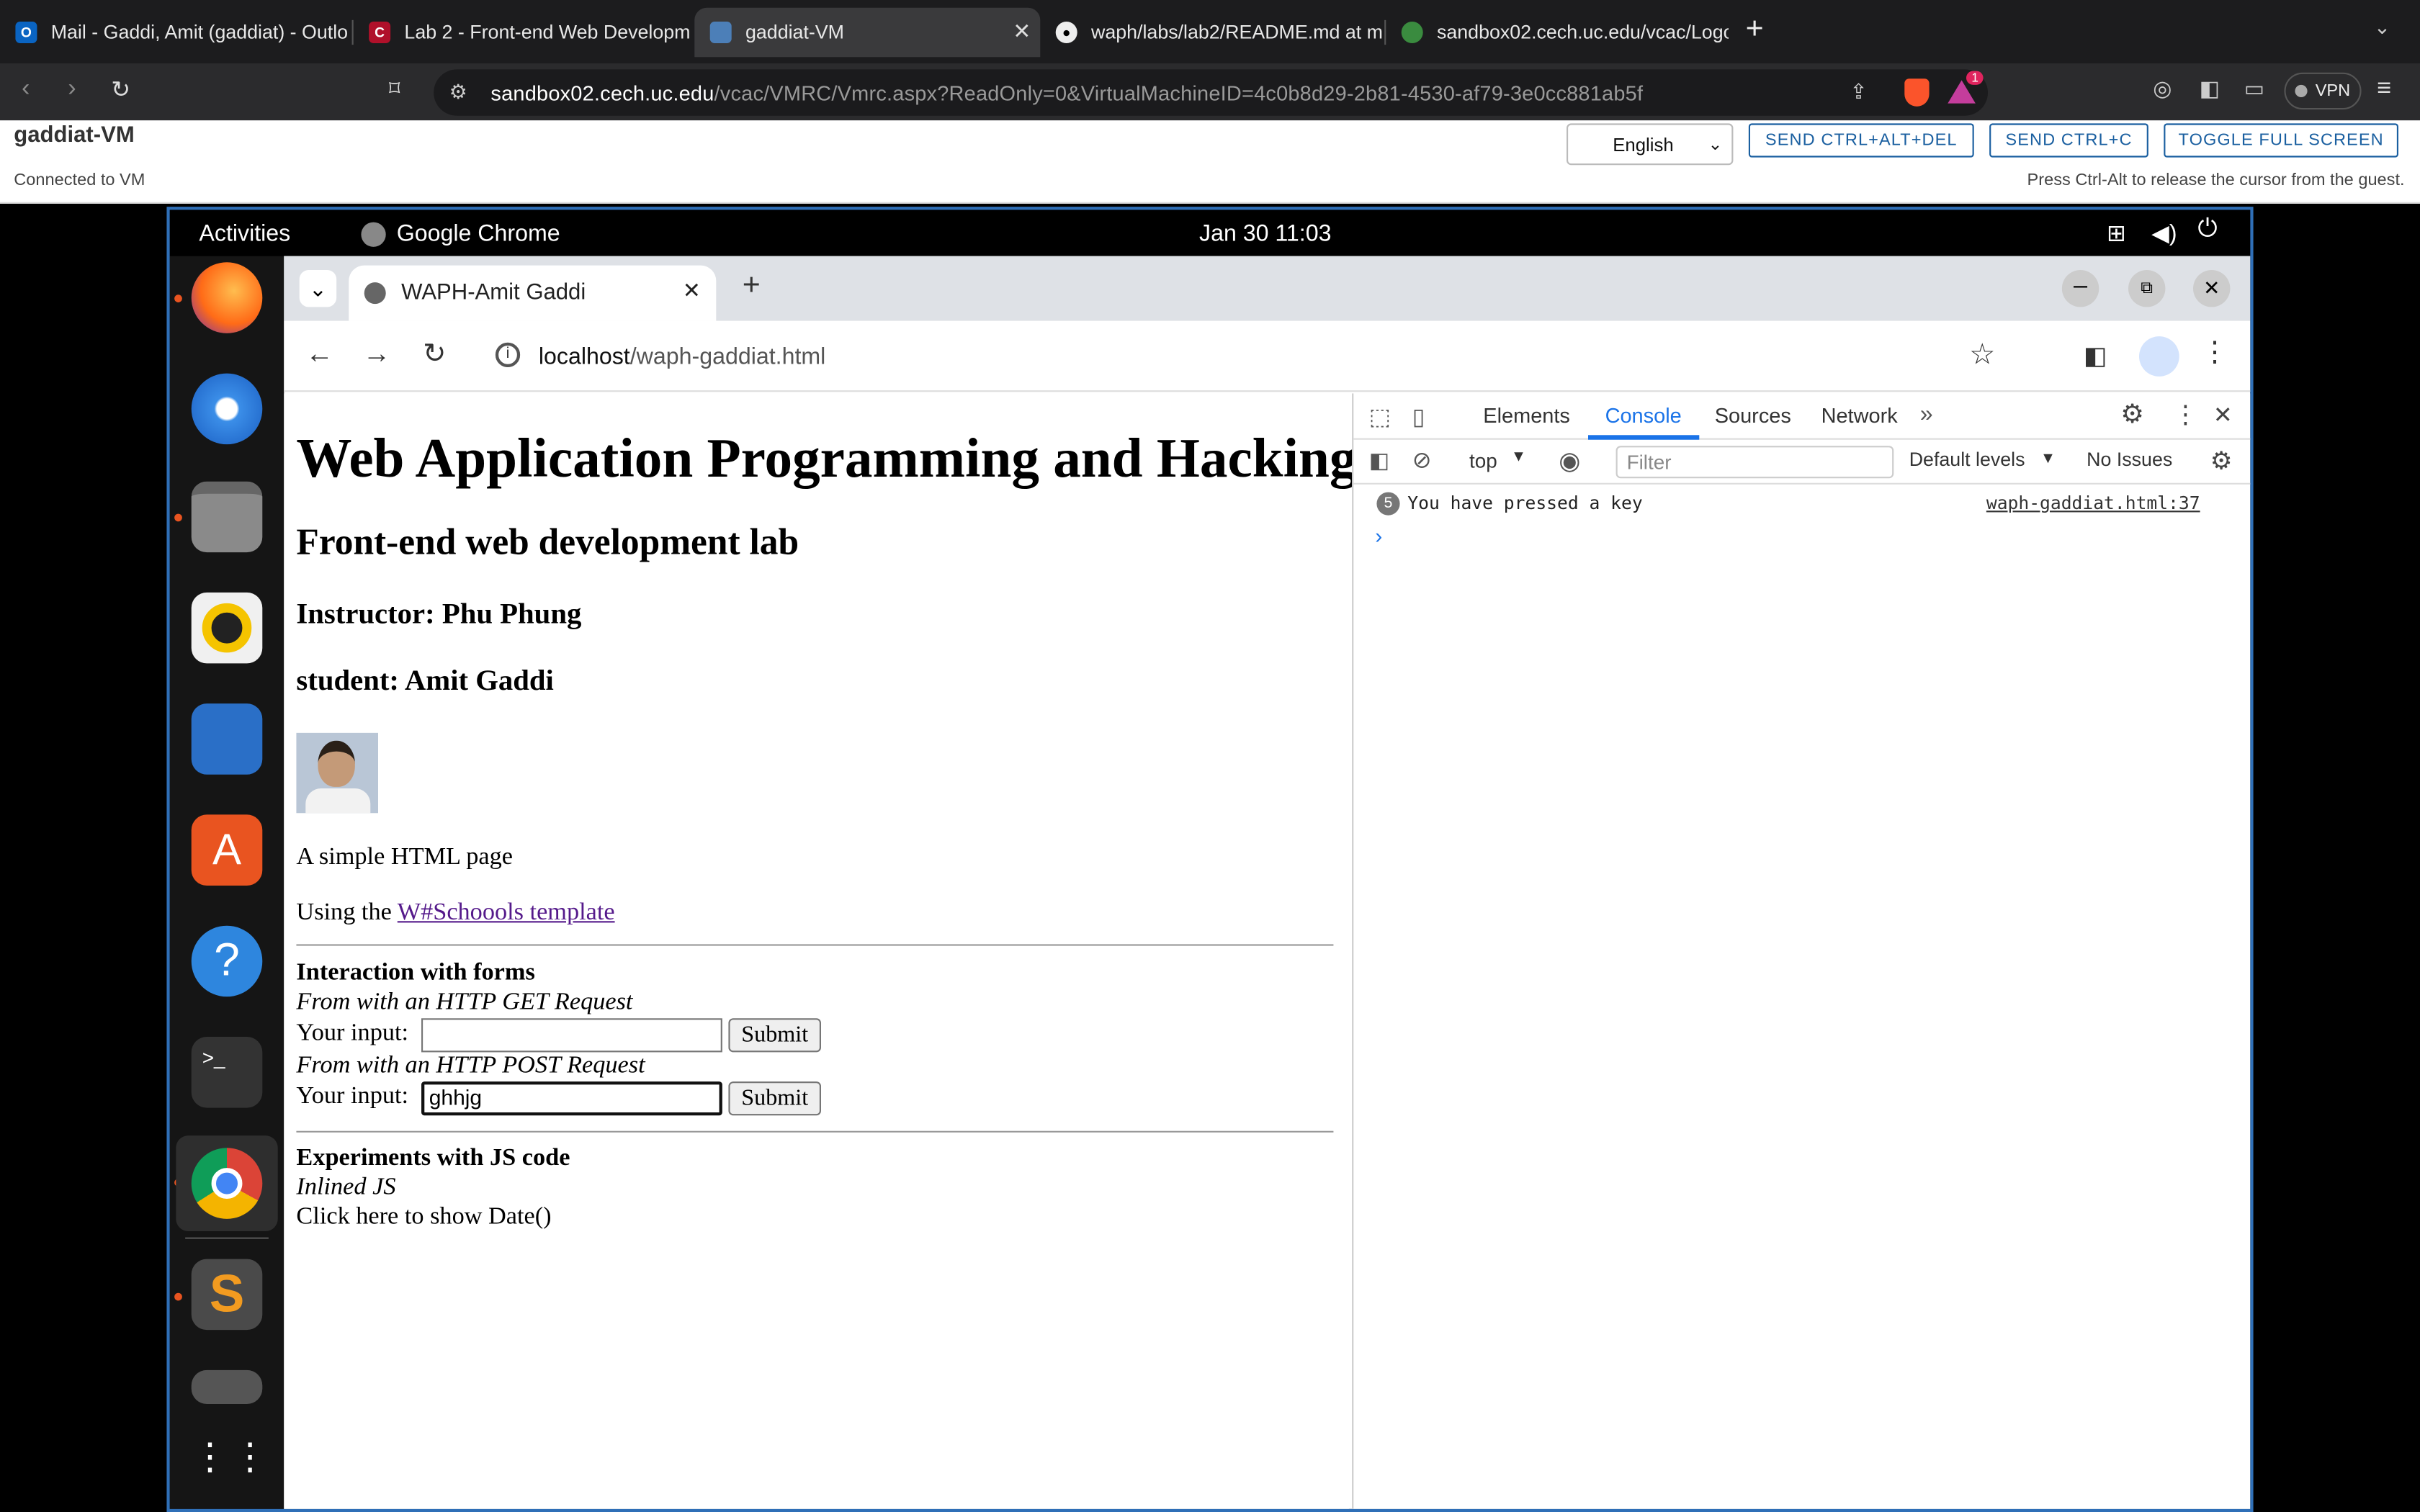 Image resolution: width=2420 pixels, height=1512 pixels. Describe the element at coordinates (1380, 416) in the screenshot. I see `inspect-element-icon: ⬚` at that location.